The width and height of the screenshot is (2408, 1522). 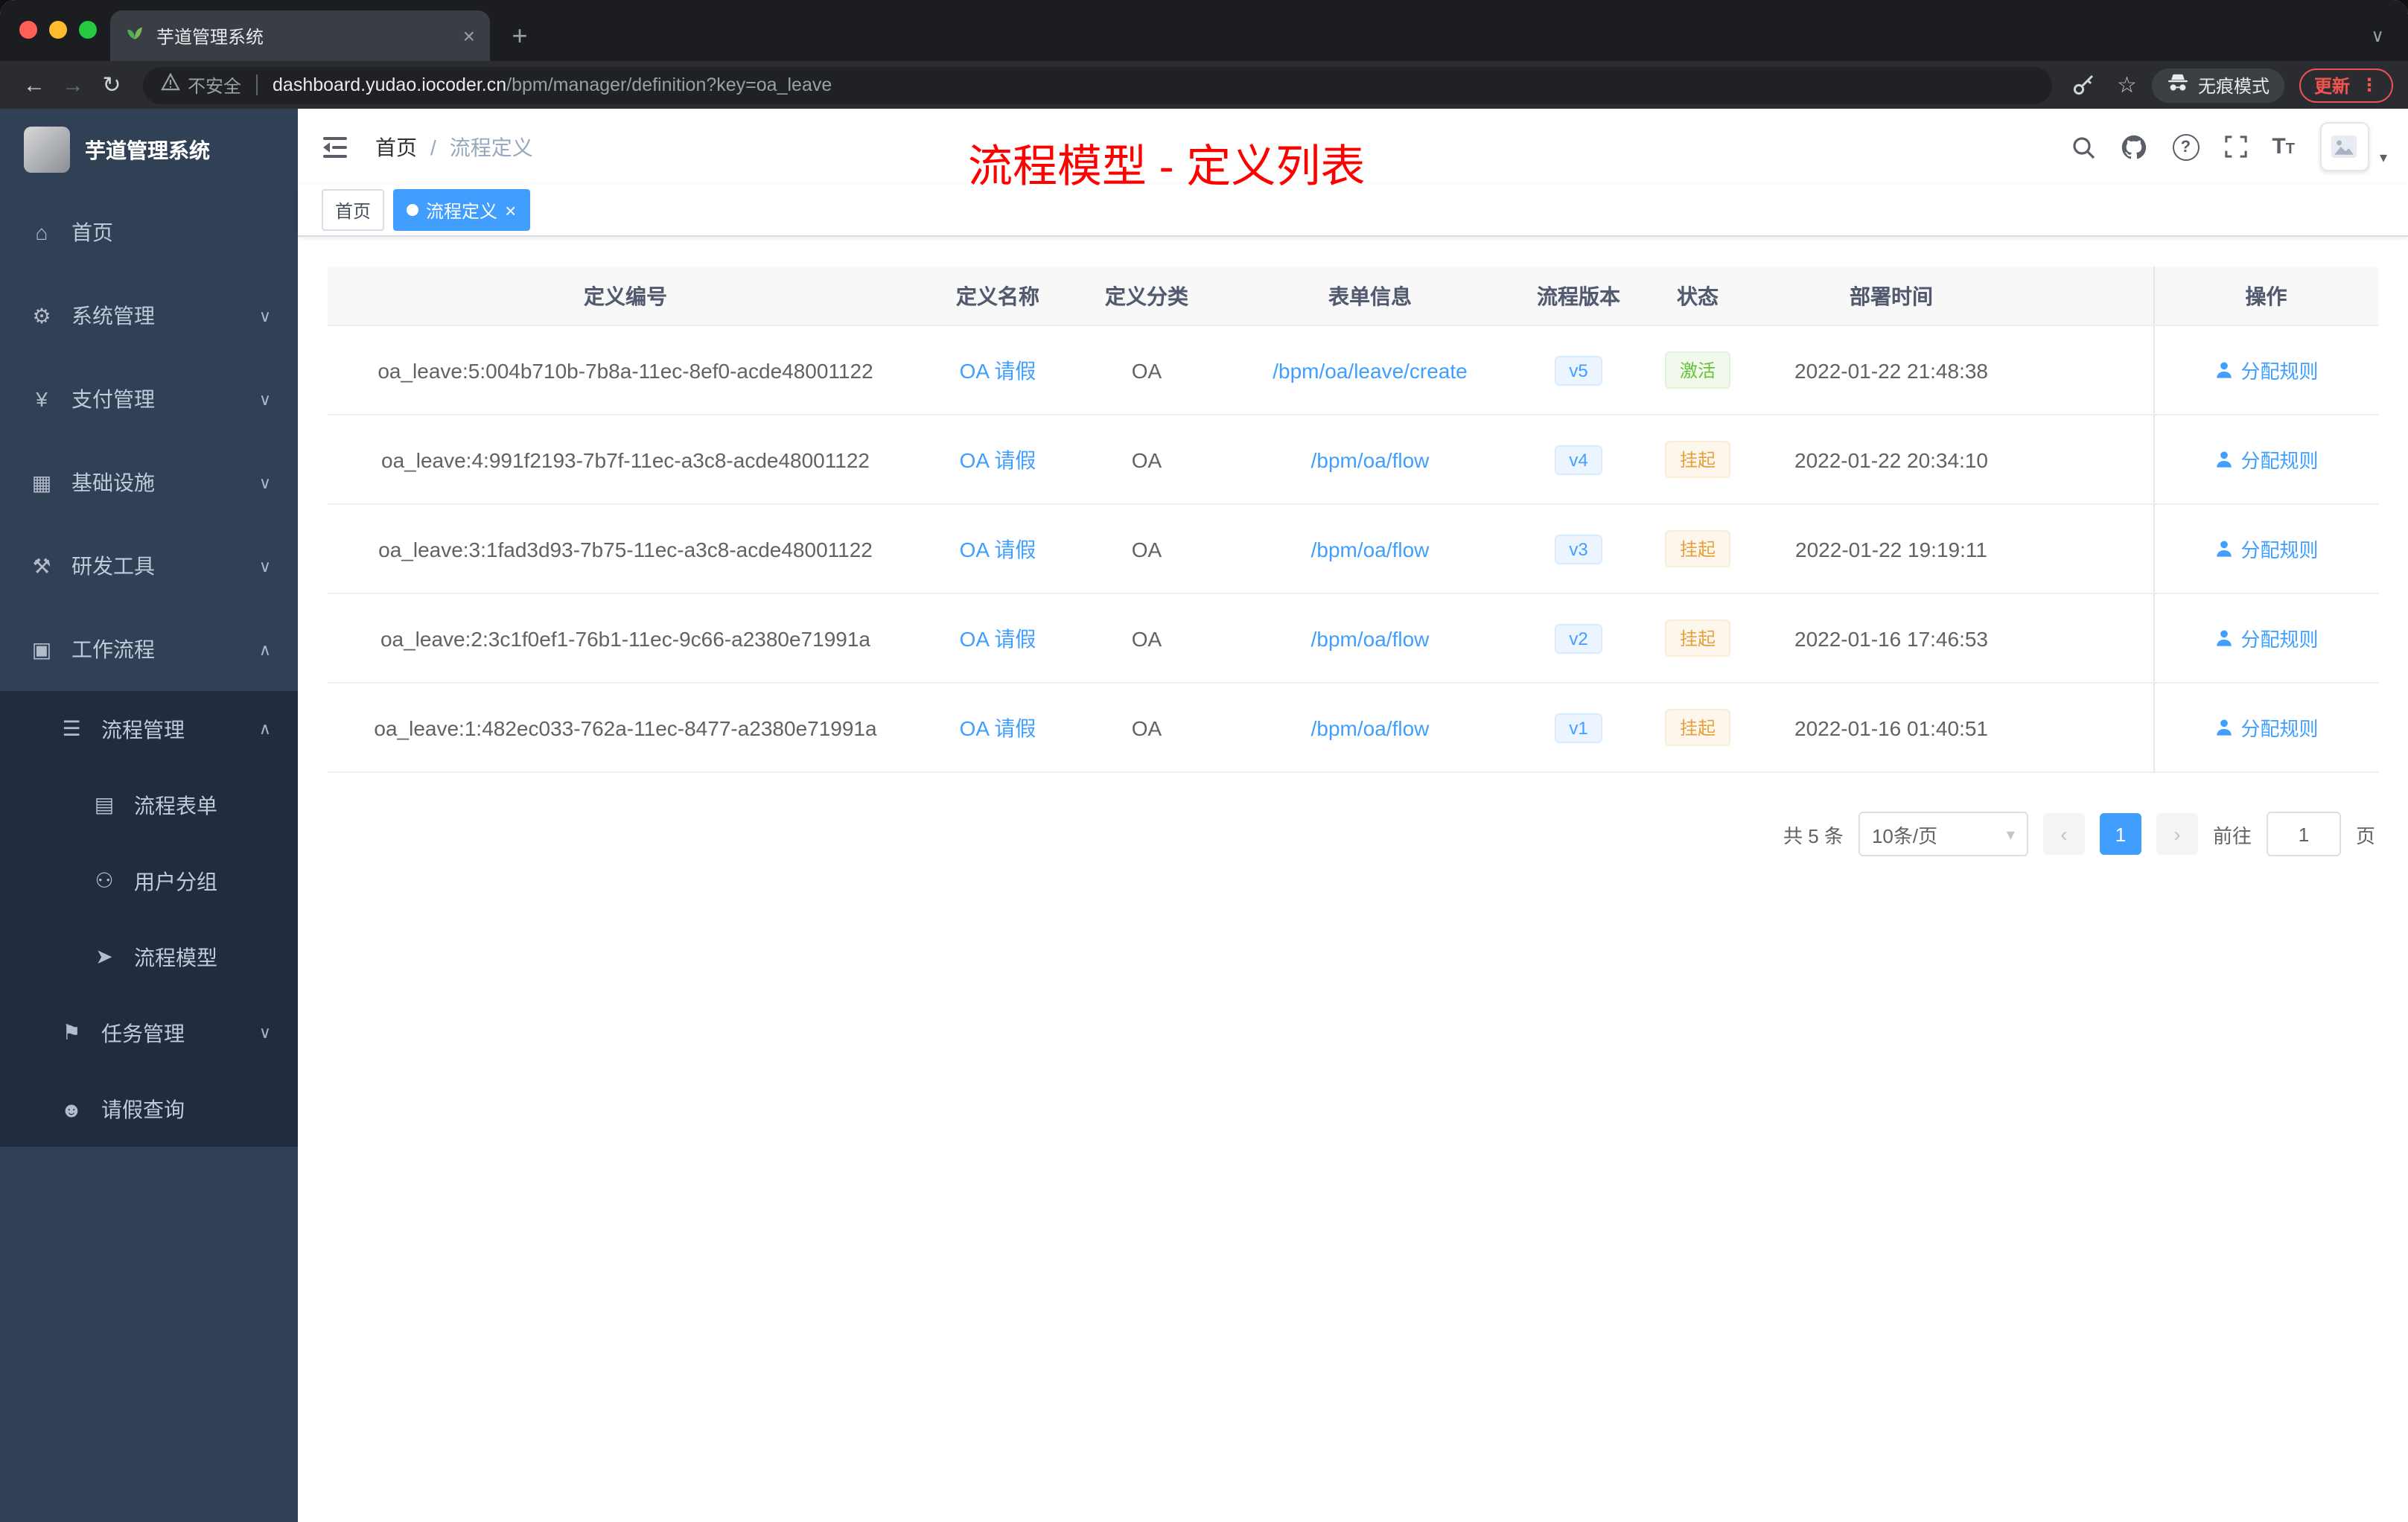 I want to click on navbar-right-icons: ? TT ▾, so click(x=2229, y=146).